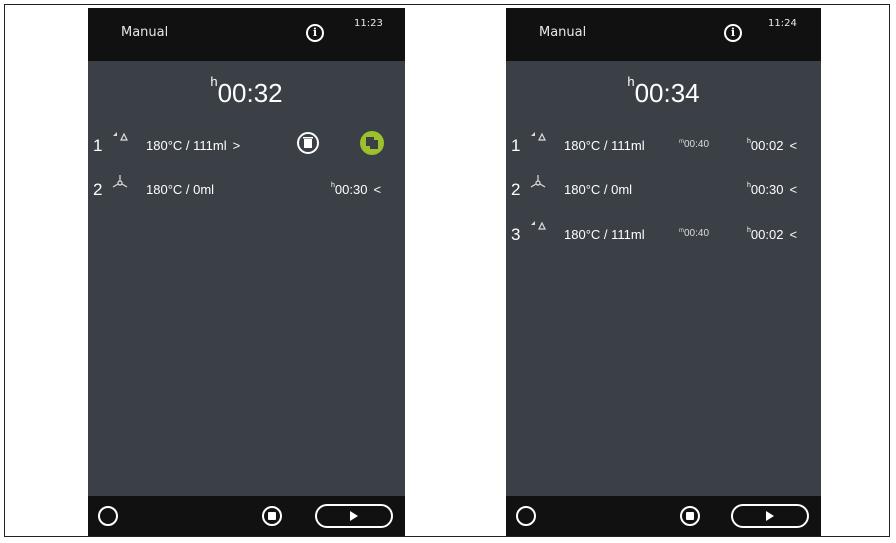  What do you see at coordinates (246, 34) in the screenshot?
I see `top-bar: Manual i 11:23` at bounding box center [246, 34].